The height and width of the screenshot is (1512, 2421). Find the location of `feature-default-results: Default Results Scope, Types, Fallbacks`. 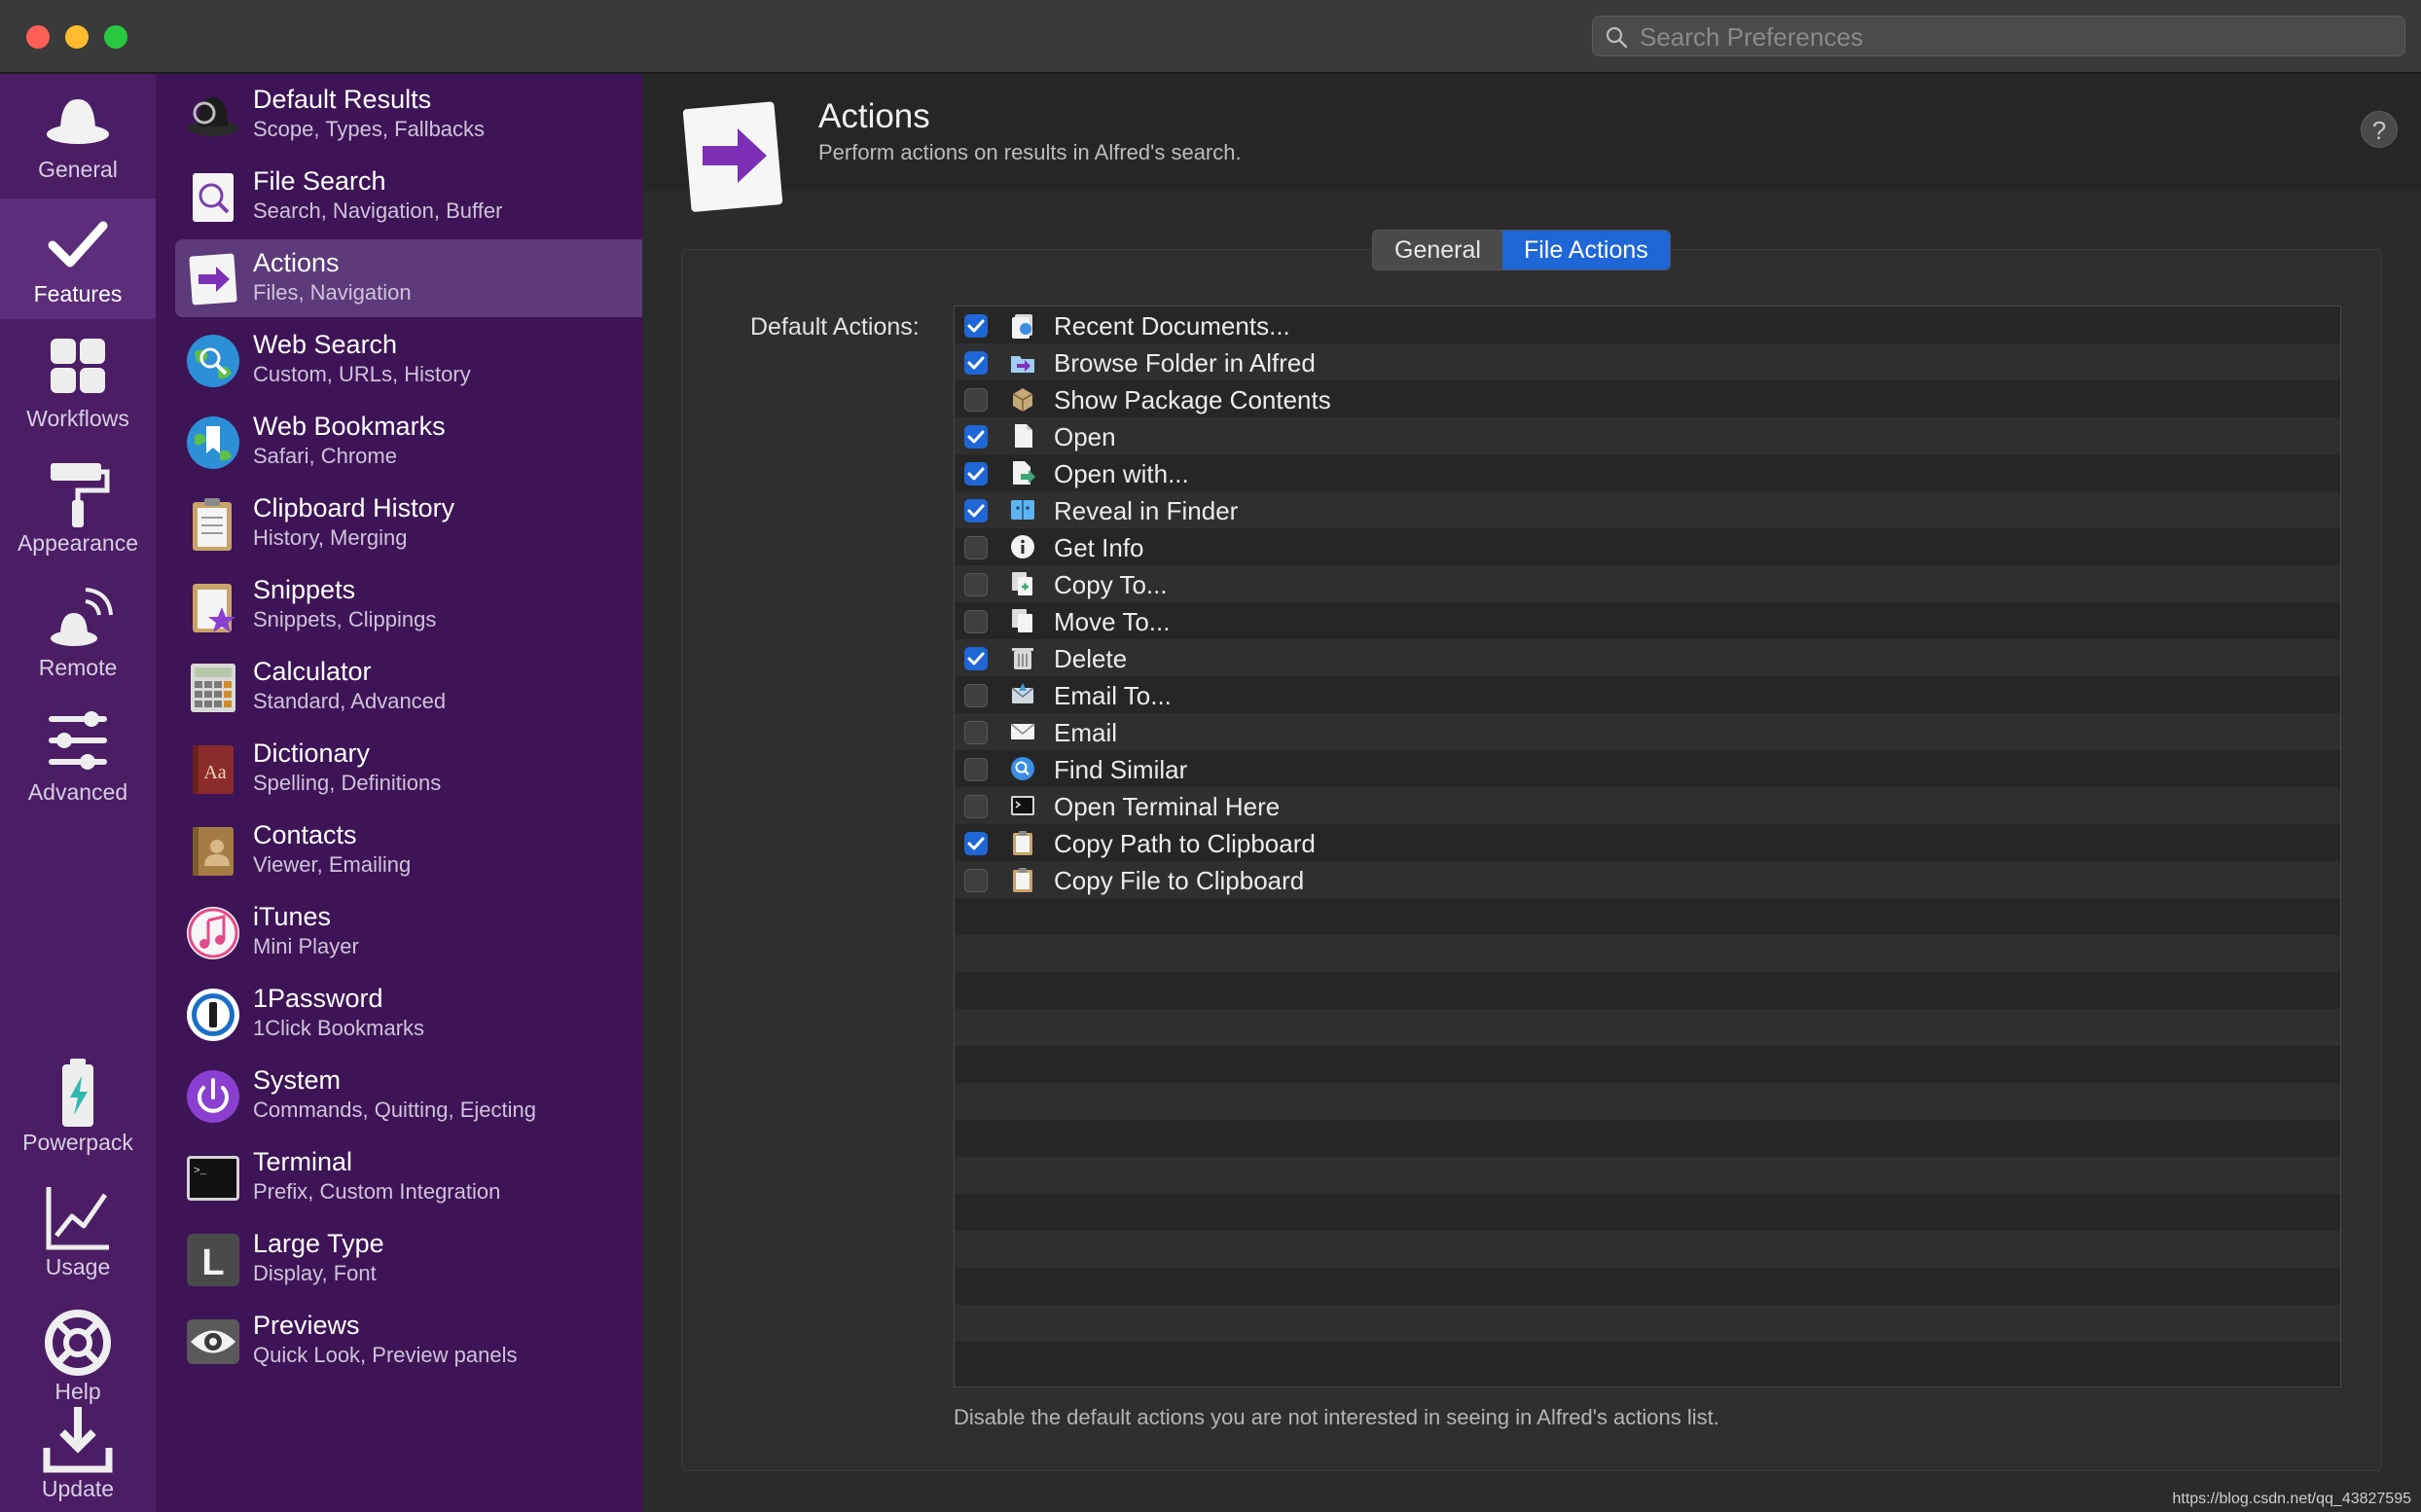

feature-default-results: Default Results Scope, Types, Fallbacks is located at coordinates (409, 115).